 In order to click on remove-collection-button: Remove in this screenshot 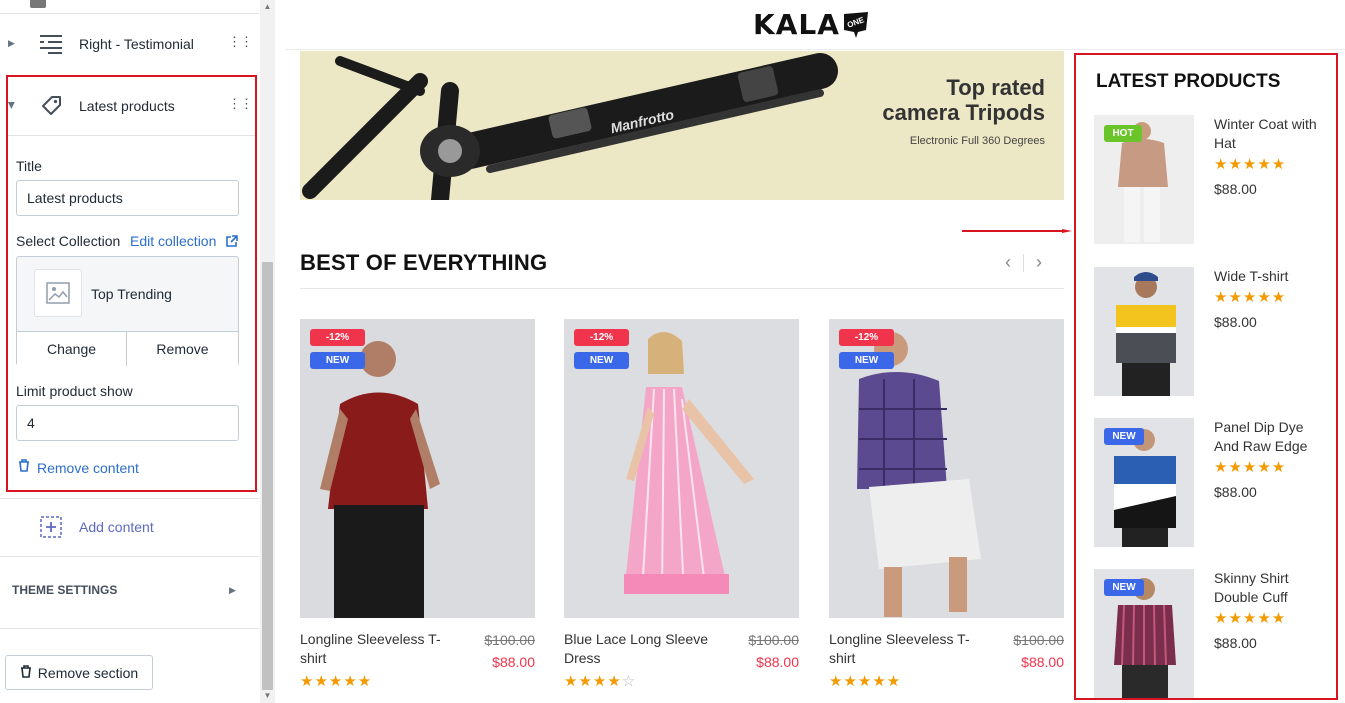, I will do `click(182, 348)`.